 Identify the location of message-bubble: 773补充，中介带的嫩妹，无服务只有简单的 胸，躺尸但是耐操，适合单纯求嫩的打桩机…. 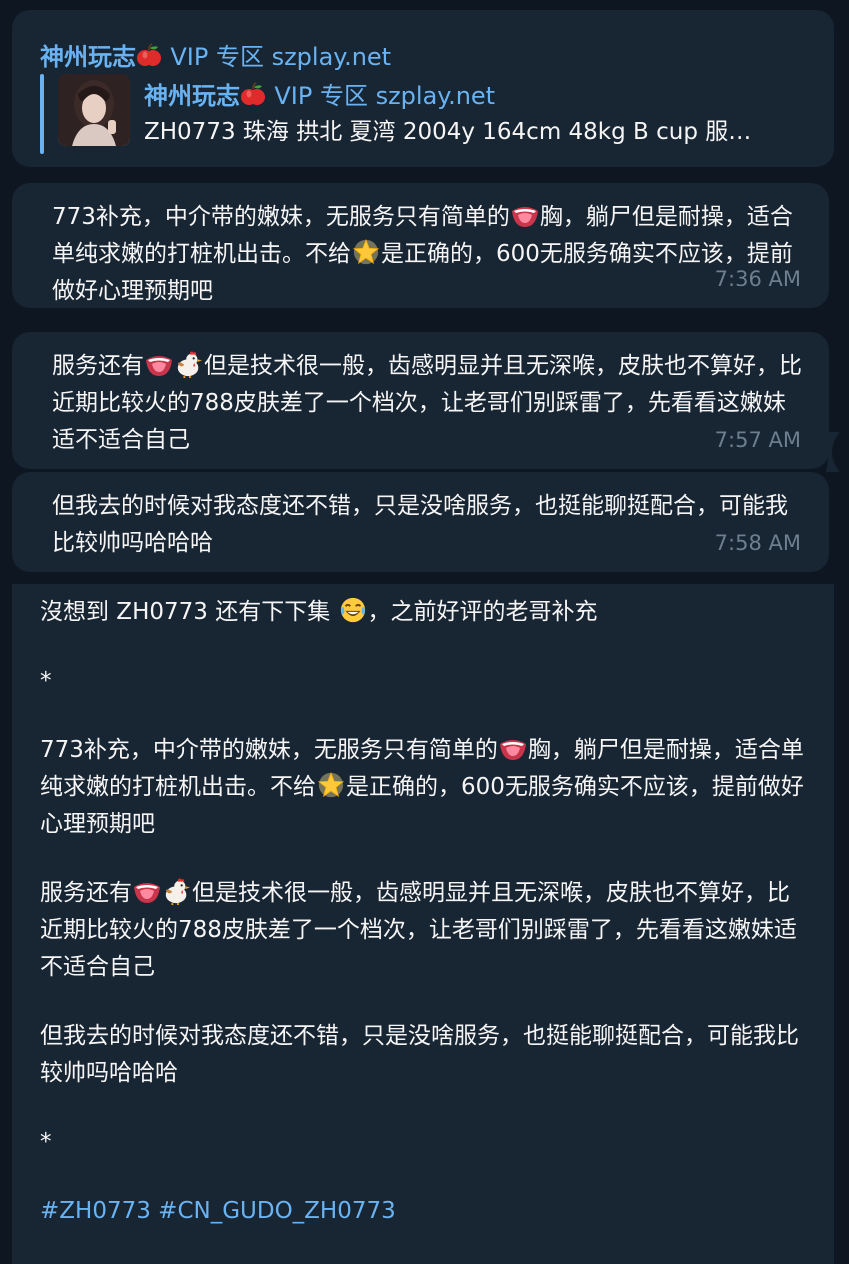
(420, 245).